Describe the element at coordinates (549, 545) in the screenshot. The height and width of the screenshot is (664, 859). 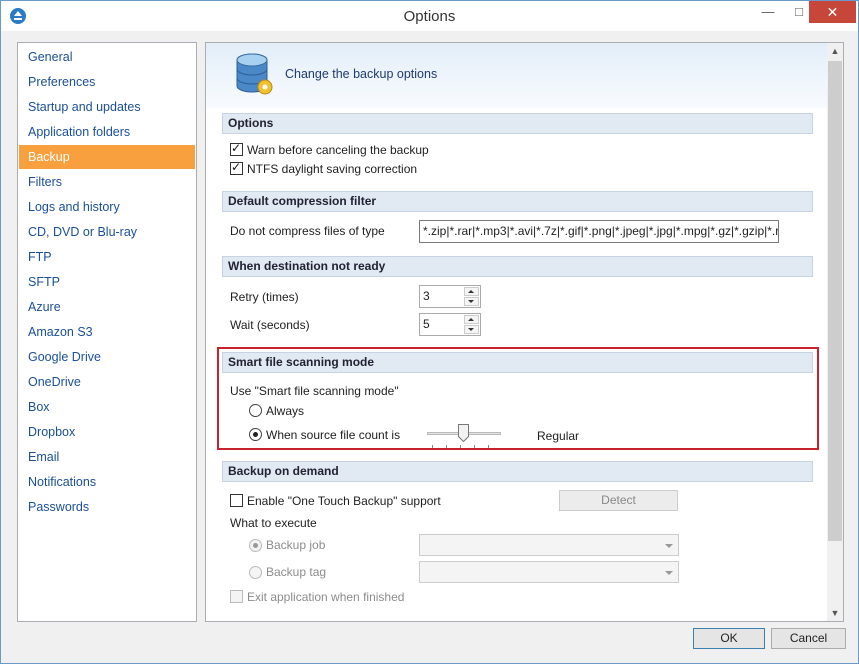
I see `backup-job-select` at that location.